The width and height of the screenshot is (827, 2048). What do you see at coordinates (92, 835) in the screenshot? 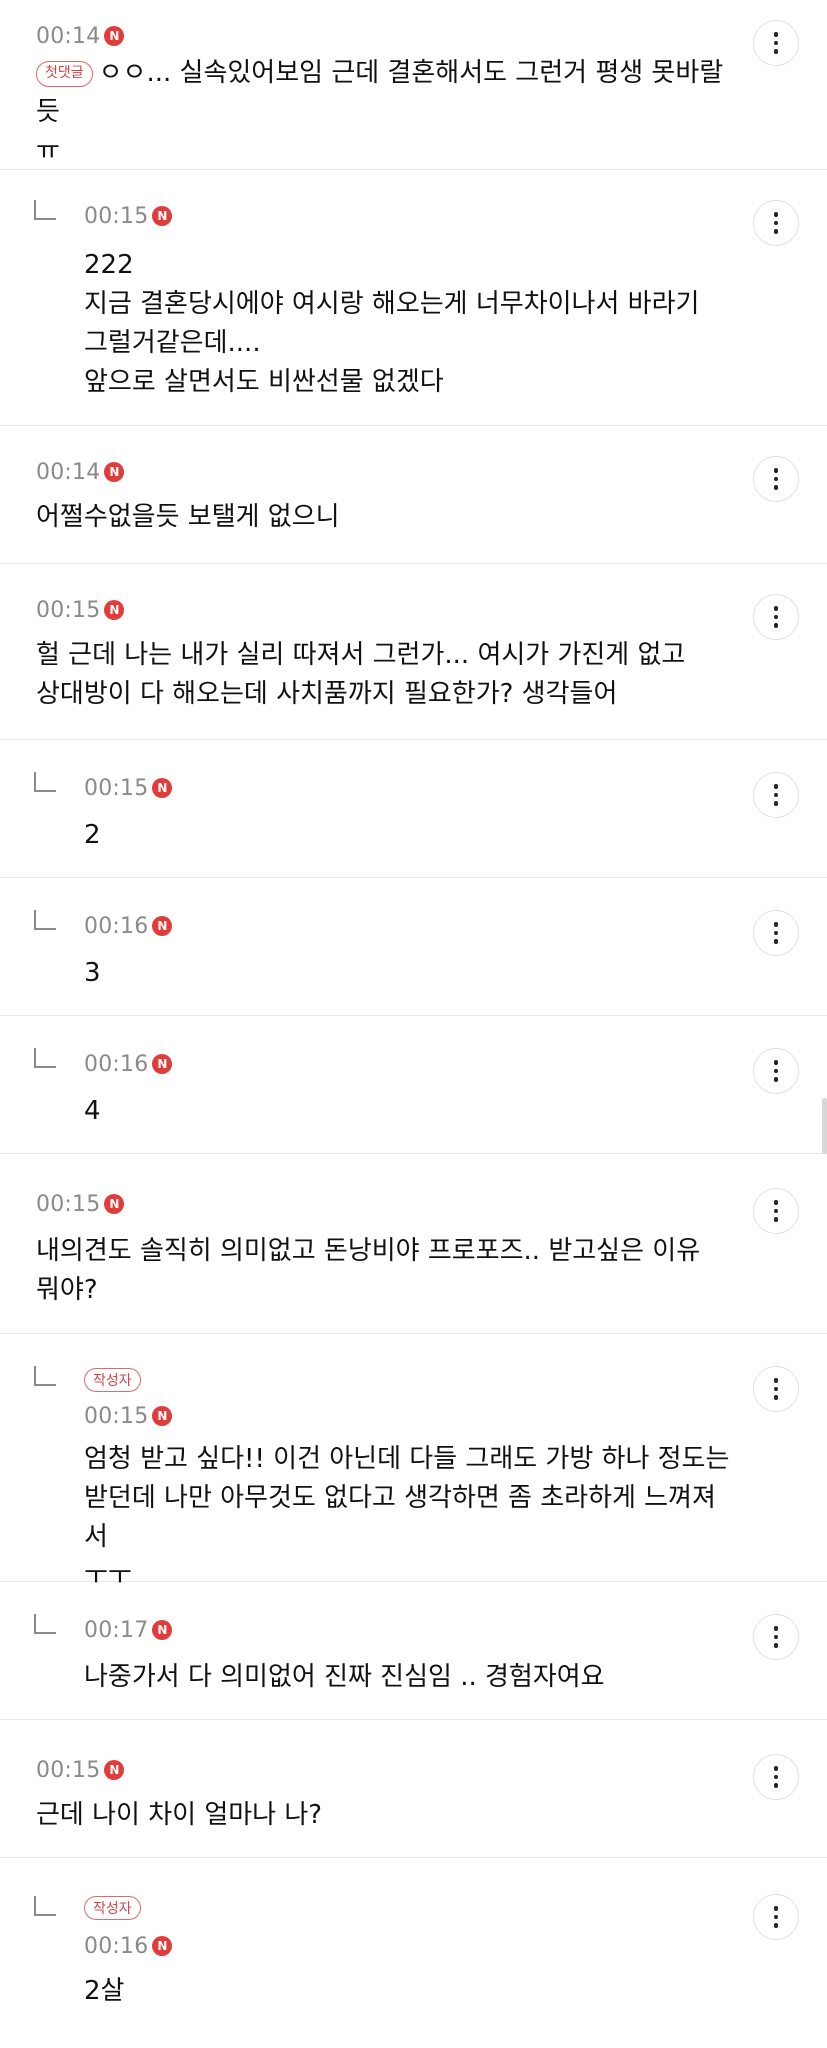
I see `comment-text-content: 2` at bounding box center [92, 835].